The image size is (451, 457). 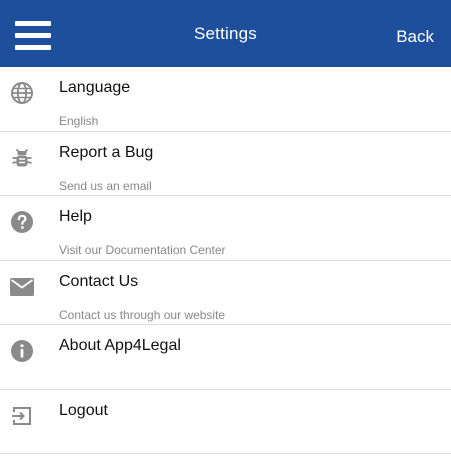 I want to click on settings-item-logout: Logout, so click(x=225, y=422).